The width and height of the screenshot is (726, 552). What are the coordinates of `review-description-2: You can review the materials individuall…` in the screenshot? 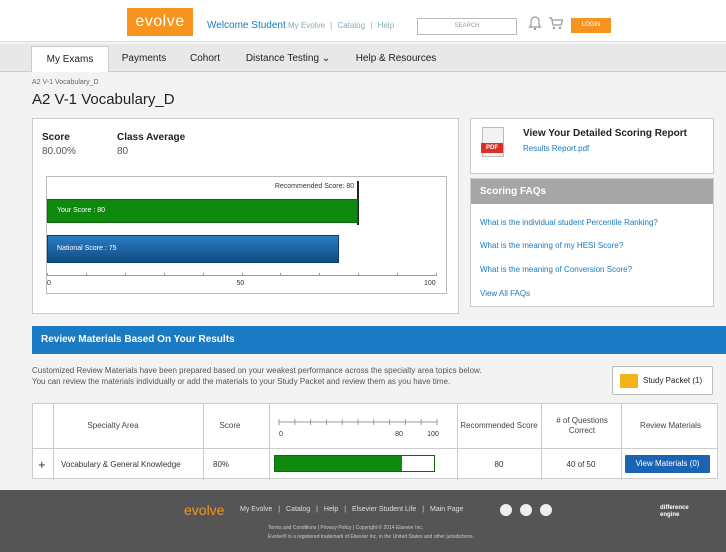 It's located at (241, 381).